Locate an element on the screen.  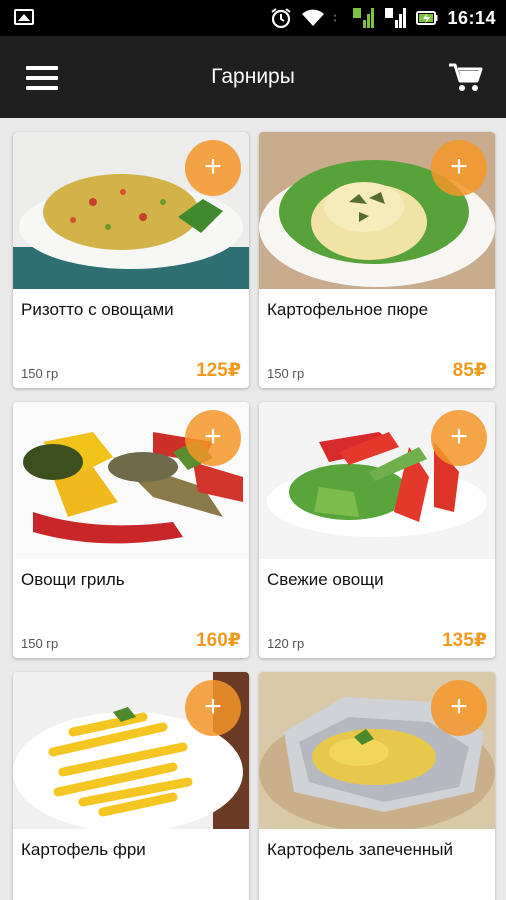
product-card: + Картофель запеченный is located at coordinates (377, 786).